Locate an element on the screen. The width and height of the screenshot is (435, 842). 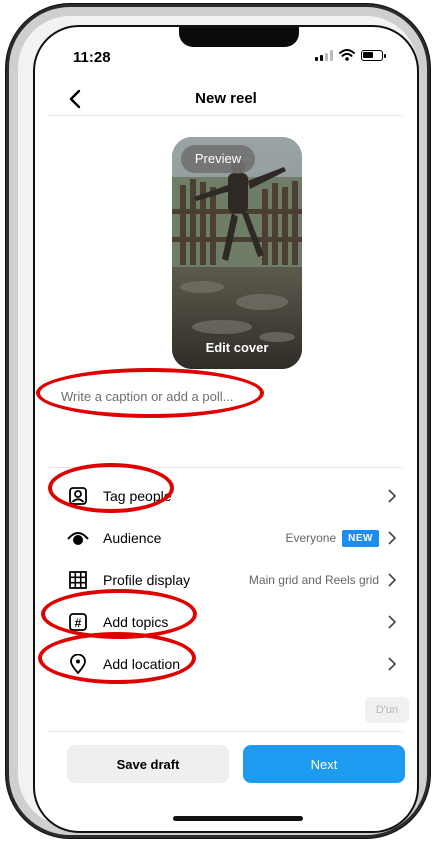
next-button: Next is located at coordinates (324, 764).